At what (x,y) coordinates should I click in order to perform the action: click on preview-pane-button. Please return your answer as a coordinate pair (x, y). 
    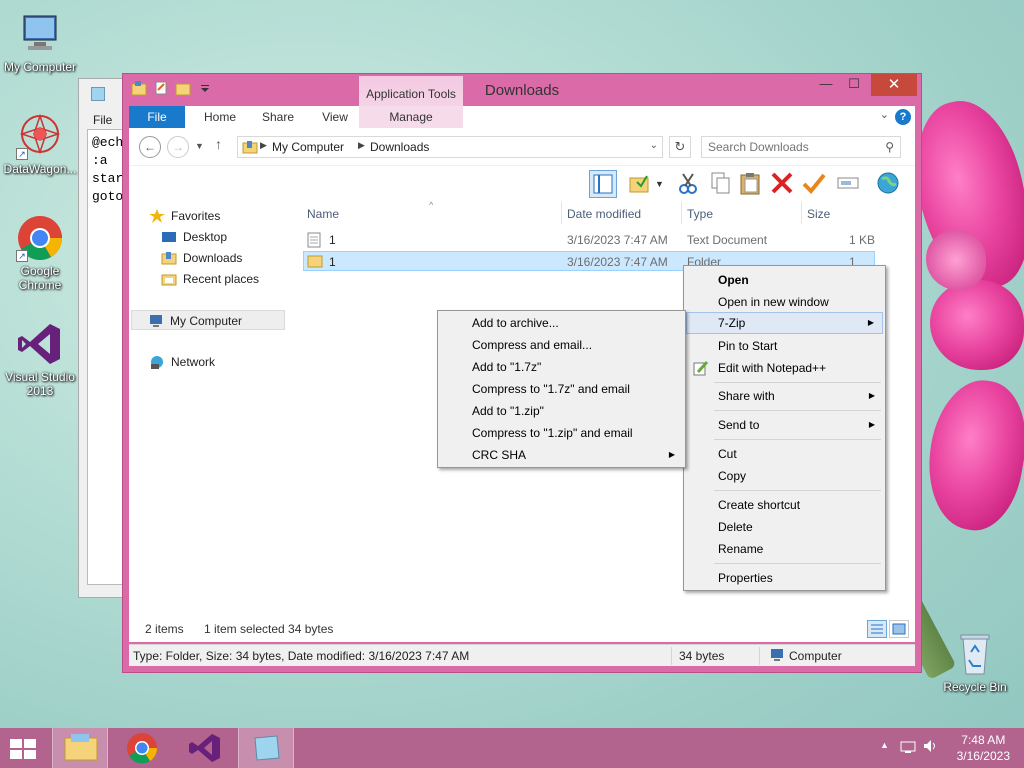
    Looking at the image, I should click on (603, 184).